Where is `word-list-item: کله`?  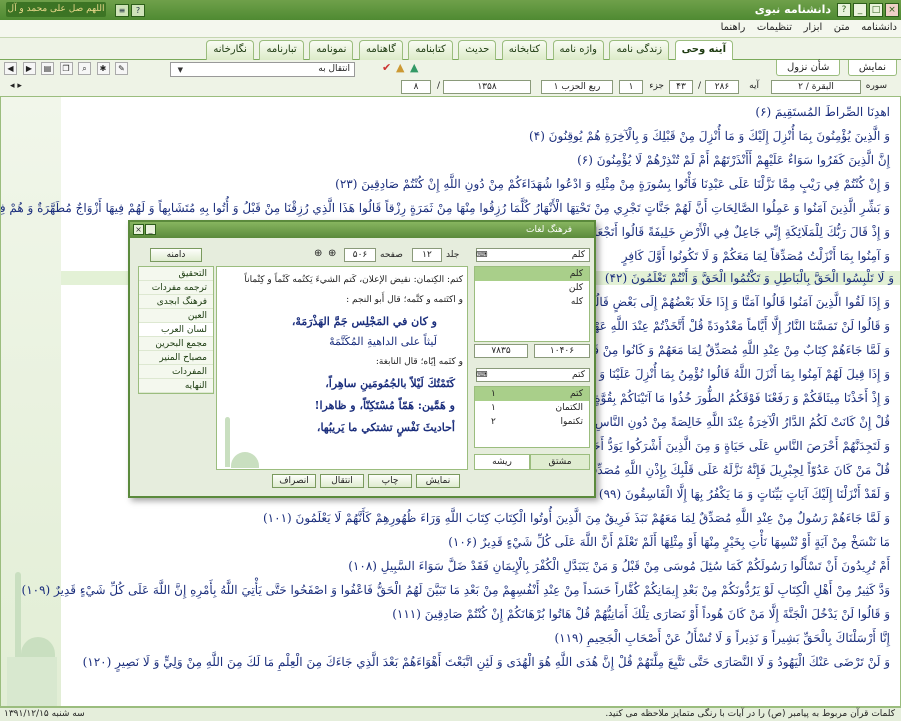
word-list-item: کله is located at coordinates (532, 302).